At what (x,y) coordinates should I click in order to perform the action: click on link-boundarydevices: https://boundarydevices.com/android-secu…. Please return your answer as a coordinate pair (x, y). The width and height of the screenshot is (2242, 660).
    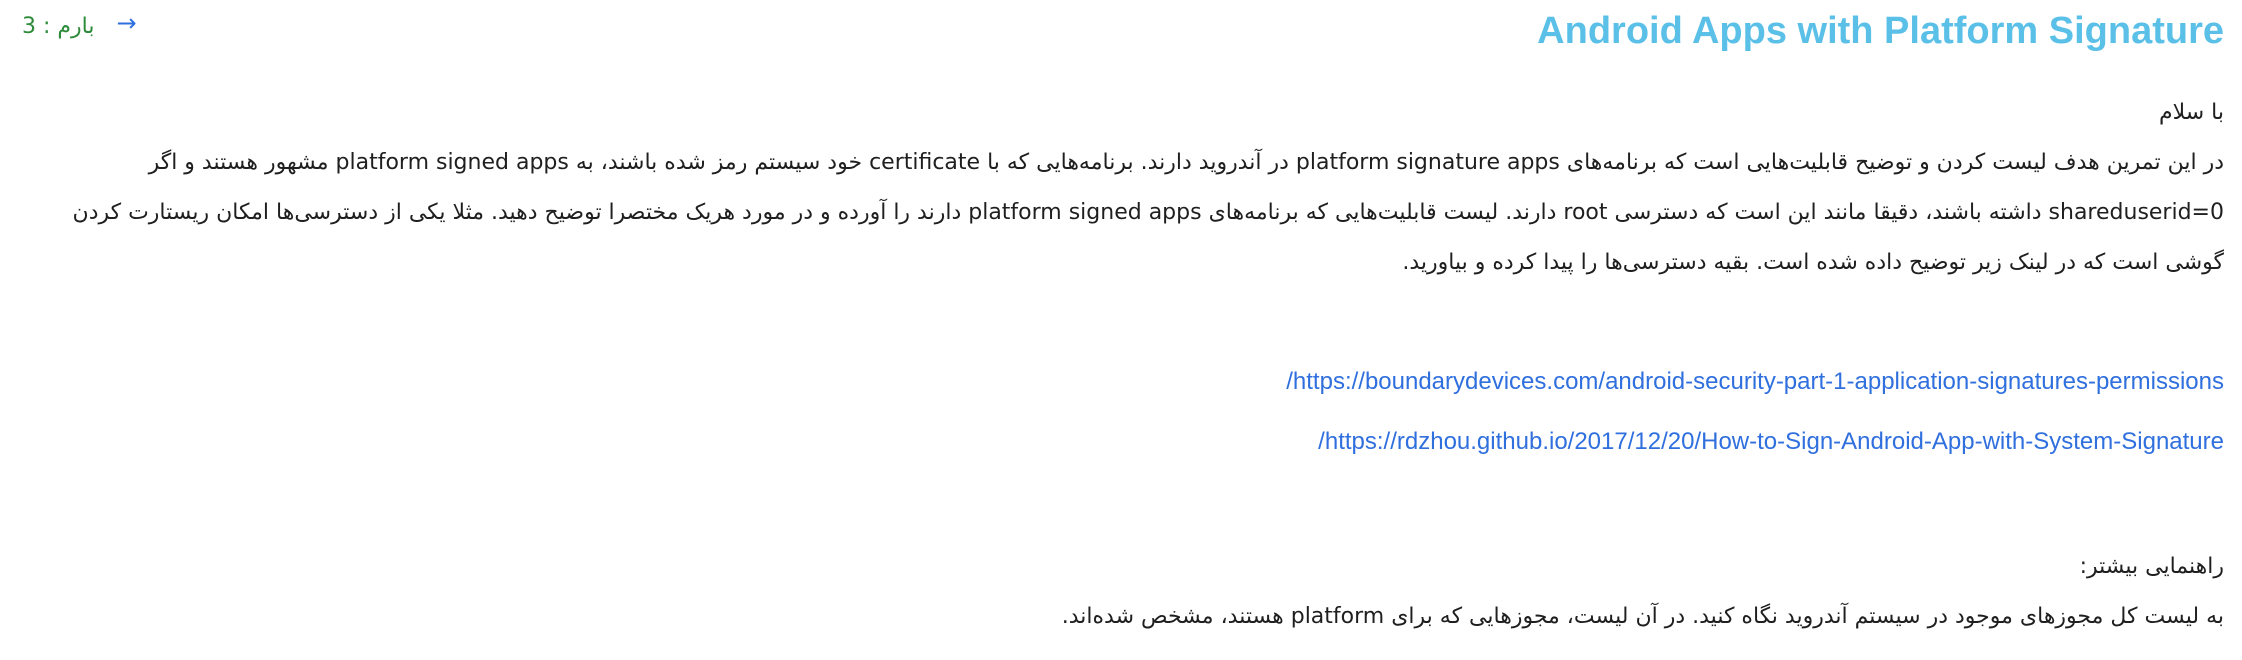
    Looking at the image, I should click on (1119, 382).